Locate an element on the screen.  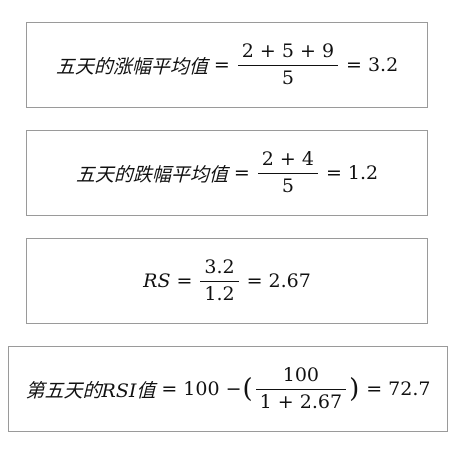
fraction-denominator: 1 + 2.67 is located at coordinates (301, 401).